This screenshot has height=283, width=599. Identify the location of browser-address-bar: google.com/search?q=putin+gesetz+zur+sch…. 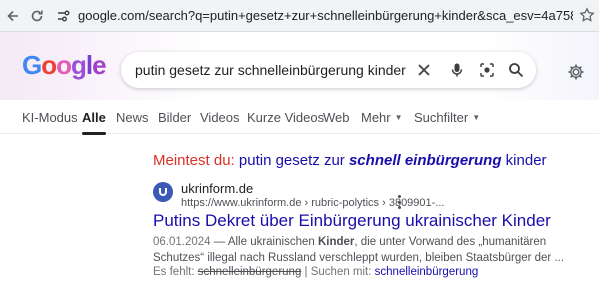
(299, 16).